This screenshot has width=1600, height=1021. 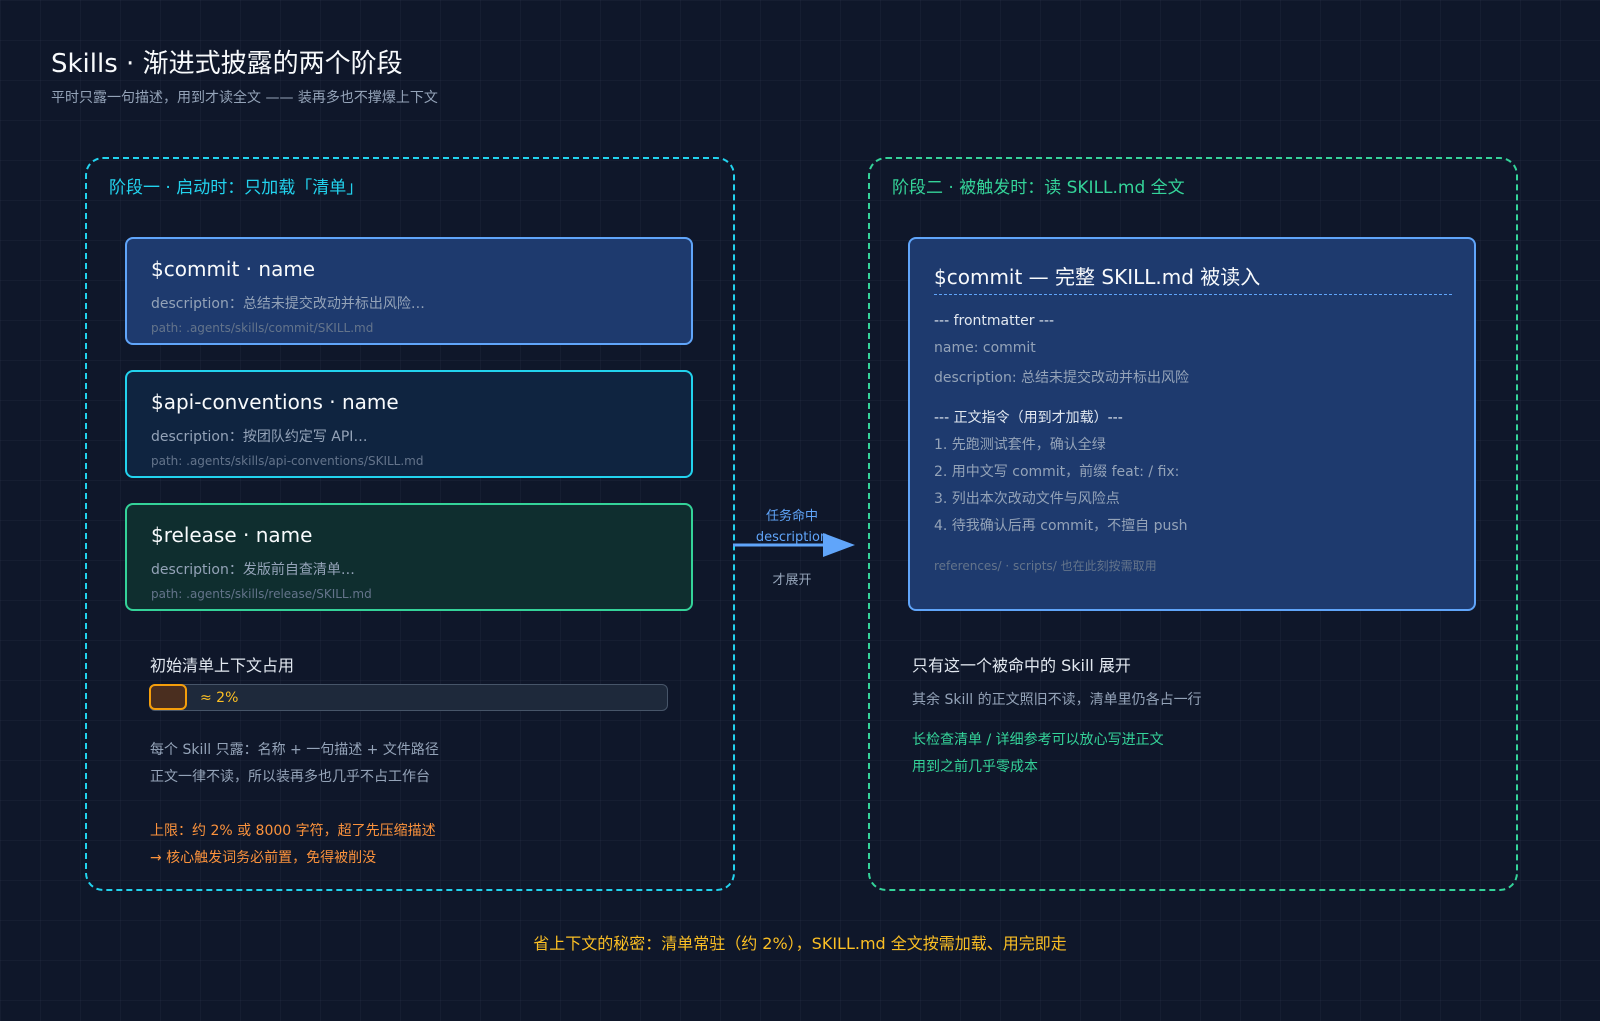 What do you see at coordinates (1061, 526) in the screenshot?
I see `instruction-step: 4. 待我确认后再 commit，不擅自 push` at bounding box center [1061, 526].